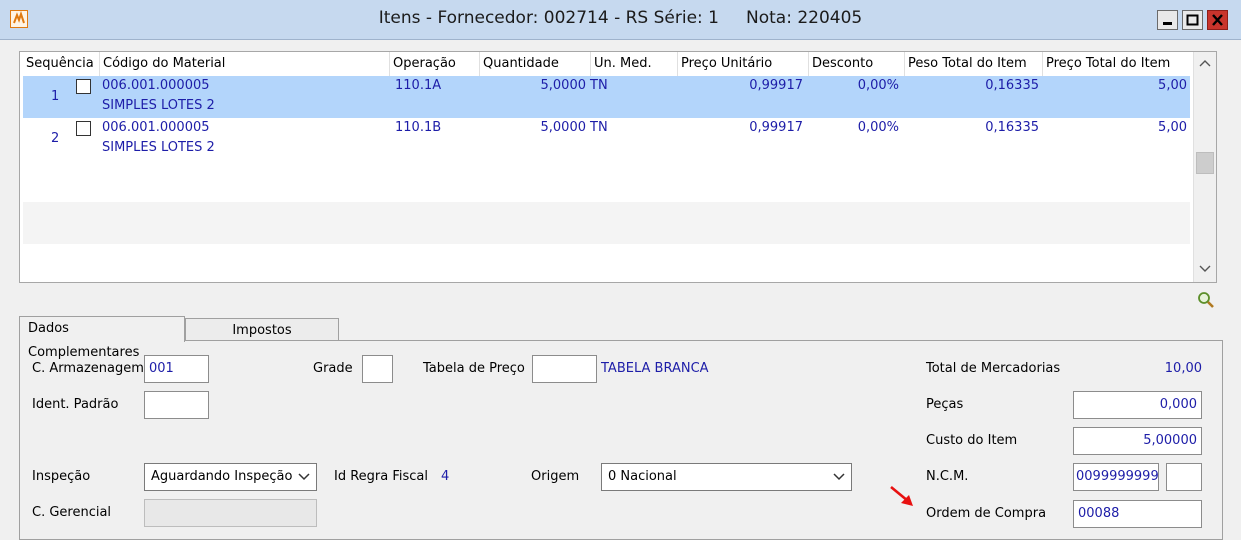 The height and width of the screenshot is (540, 1241). What do you see at coordinates (1167, 20) in the screenshot?
I see `minimize-button` at bounding box center [1167, 20].